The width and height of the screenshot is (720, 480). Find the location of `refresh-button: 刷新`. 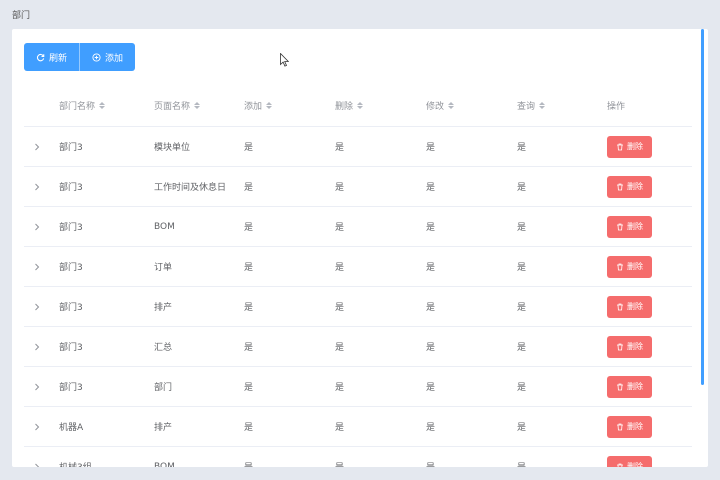

refresh-button: 刷新 is located at coordinates (52, 57).